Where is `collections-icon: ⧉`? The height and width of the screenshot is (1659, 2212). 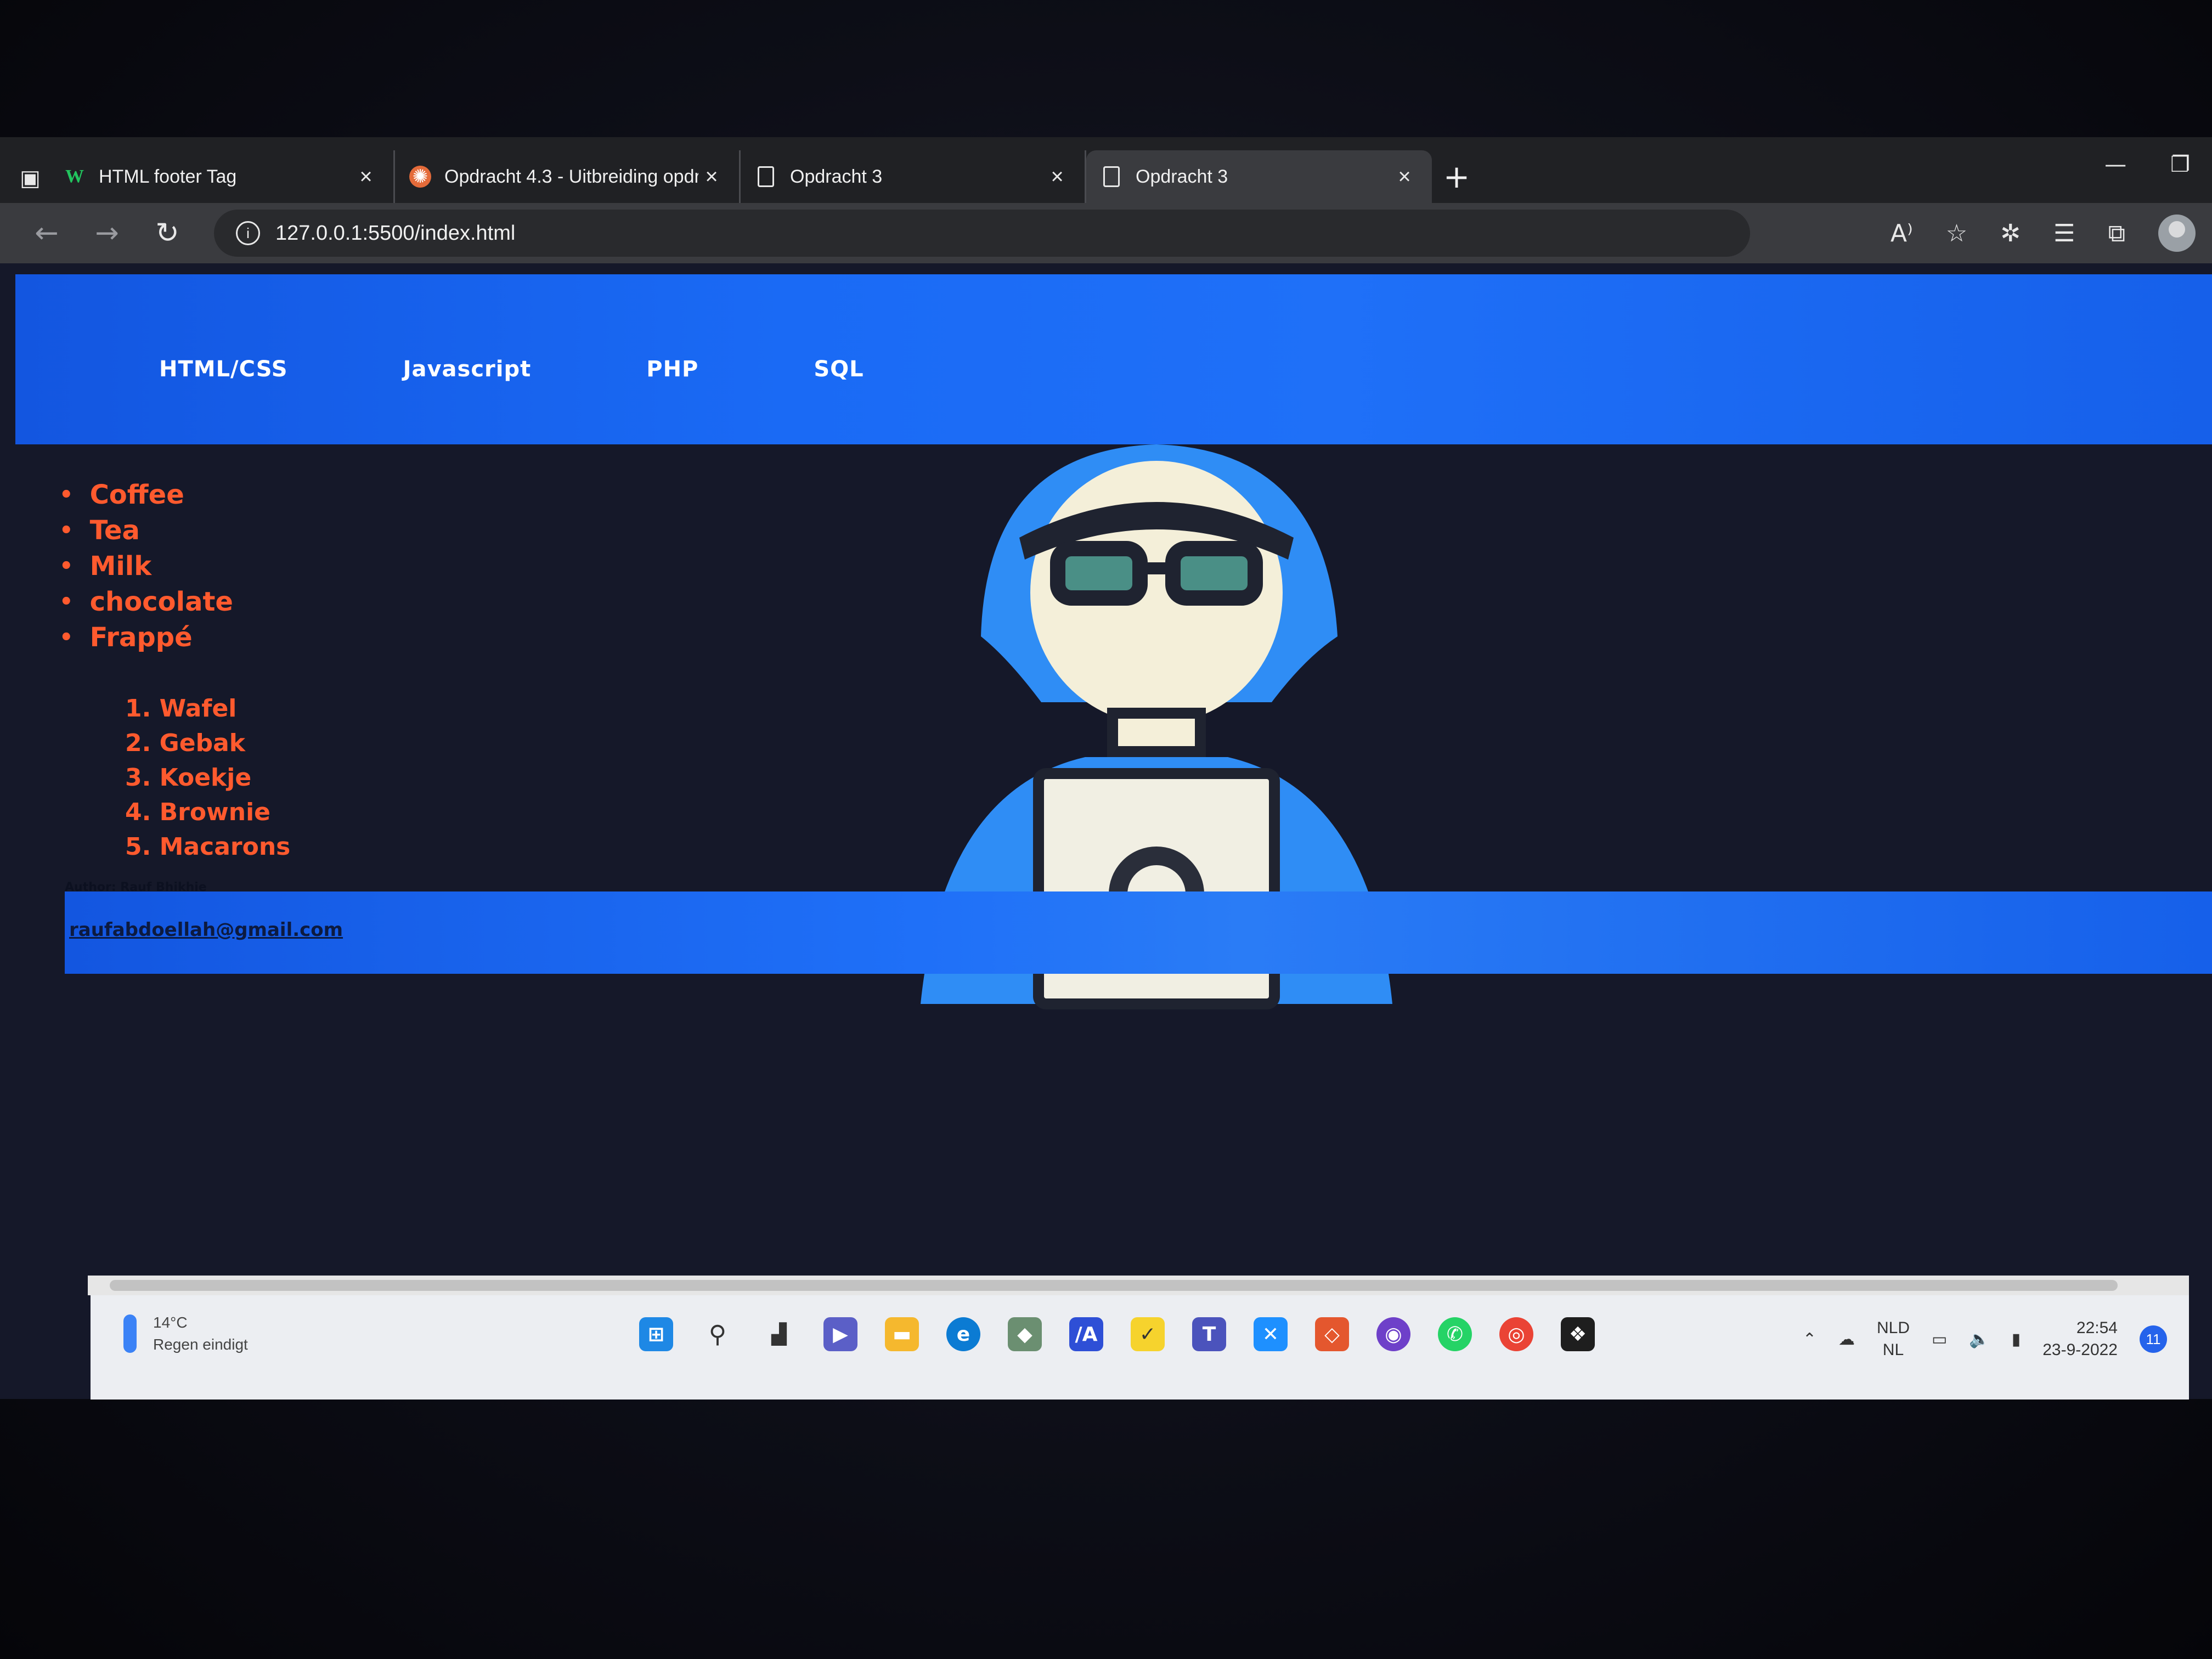 collections-icon: ⧉ is located at coordinates (2116, 233).